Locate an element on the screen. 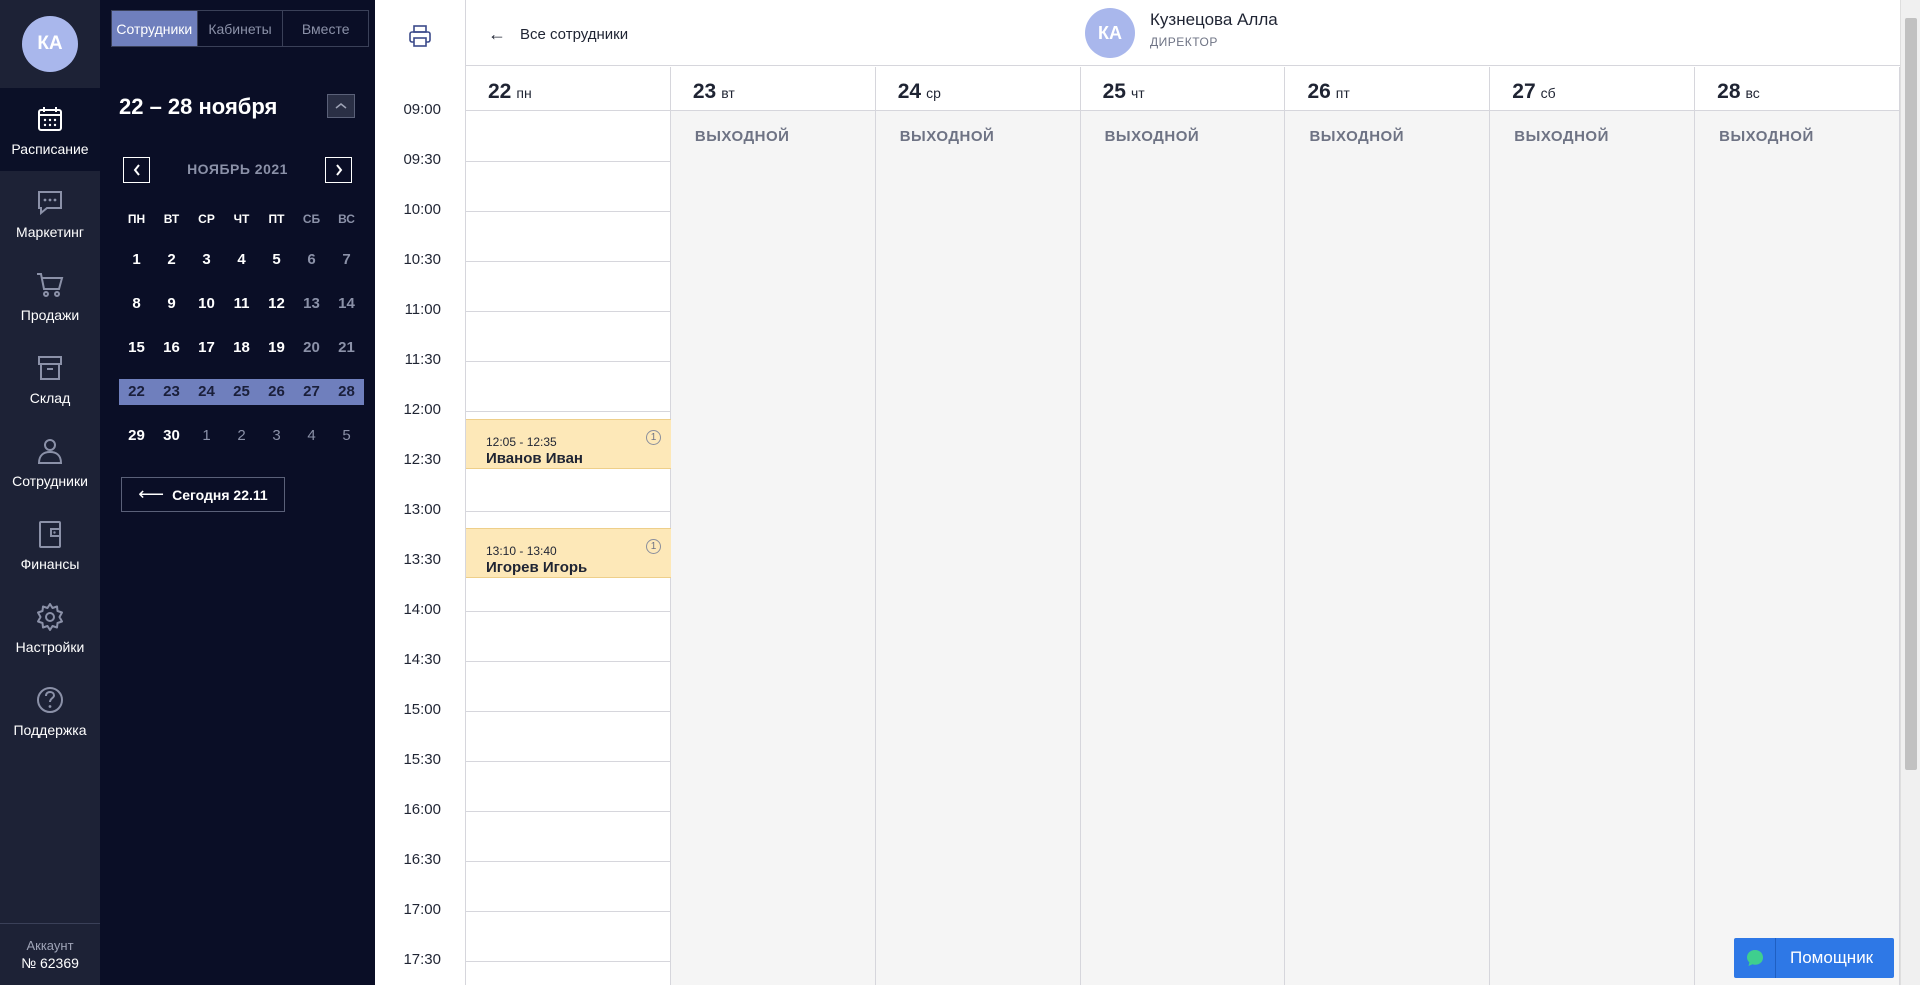 The width and height of the screenshot is (1920, 985). calendar-day: 13 is located at coordinates (311, 304).